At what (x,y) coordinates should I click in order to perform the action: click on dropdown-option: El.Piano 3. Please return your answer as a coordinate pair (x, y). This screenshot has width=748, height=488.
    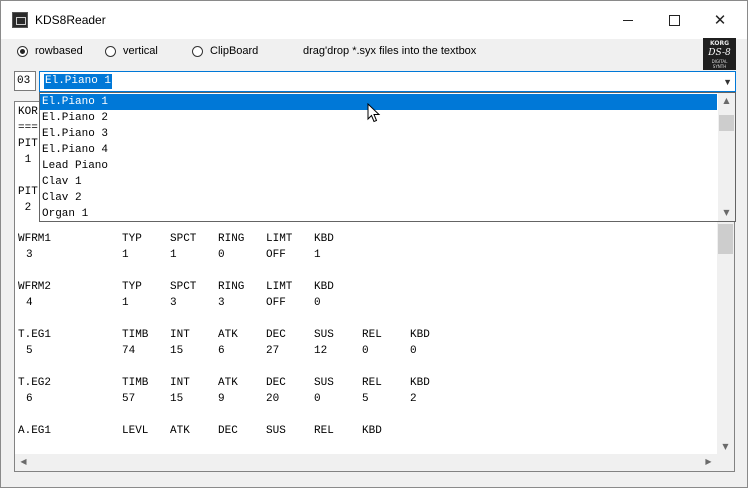
    Looking at the image, I should click on (370, 134).